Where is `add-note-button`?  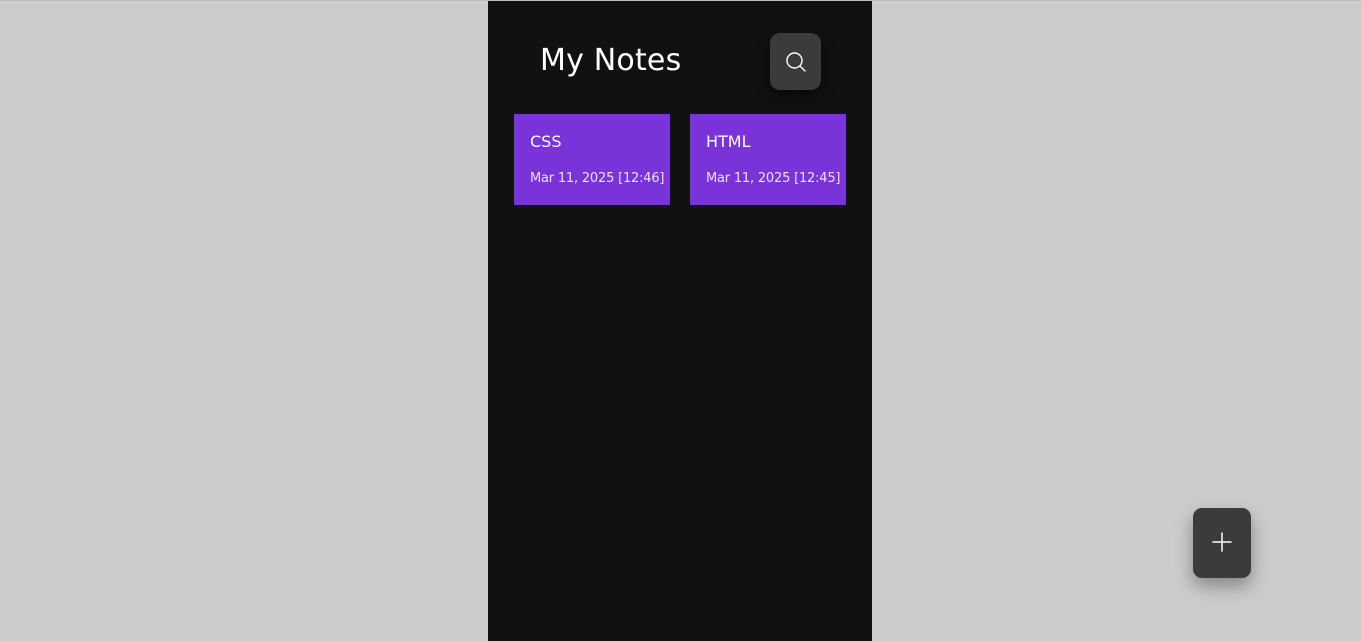 add-note-button is located at coordinates (1222, 543).